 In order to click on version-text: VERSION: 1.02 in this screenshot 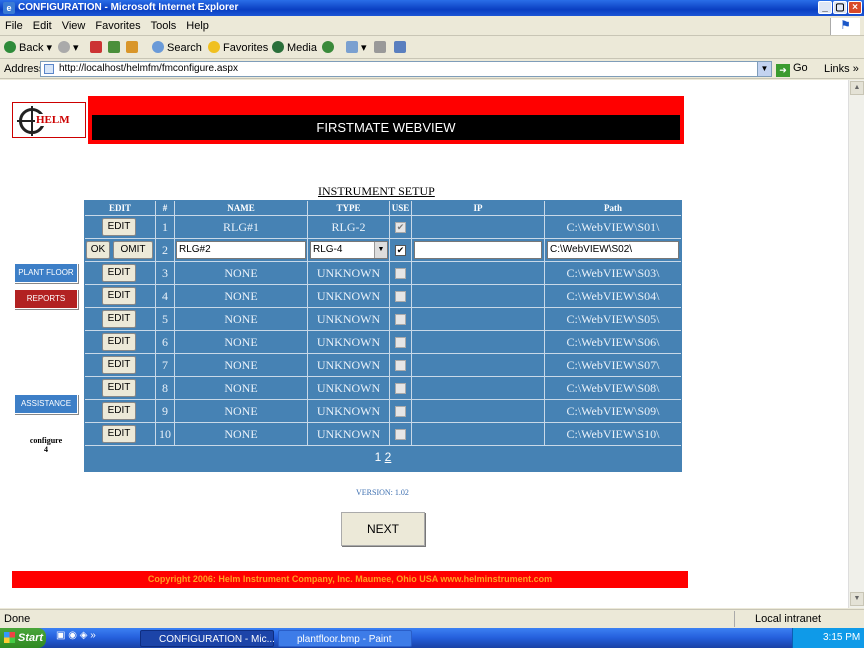, I will do `click(382, 492)`.